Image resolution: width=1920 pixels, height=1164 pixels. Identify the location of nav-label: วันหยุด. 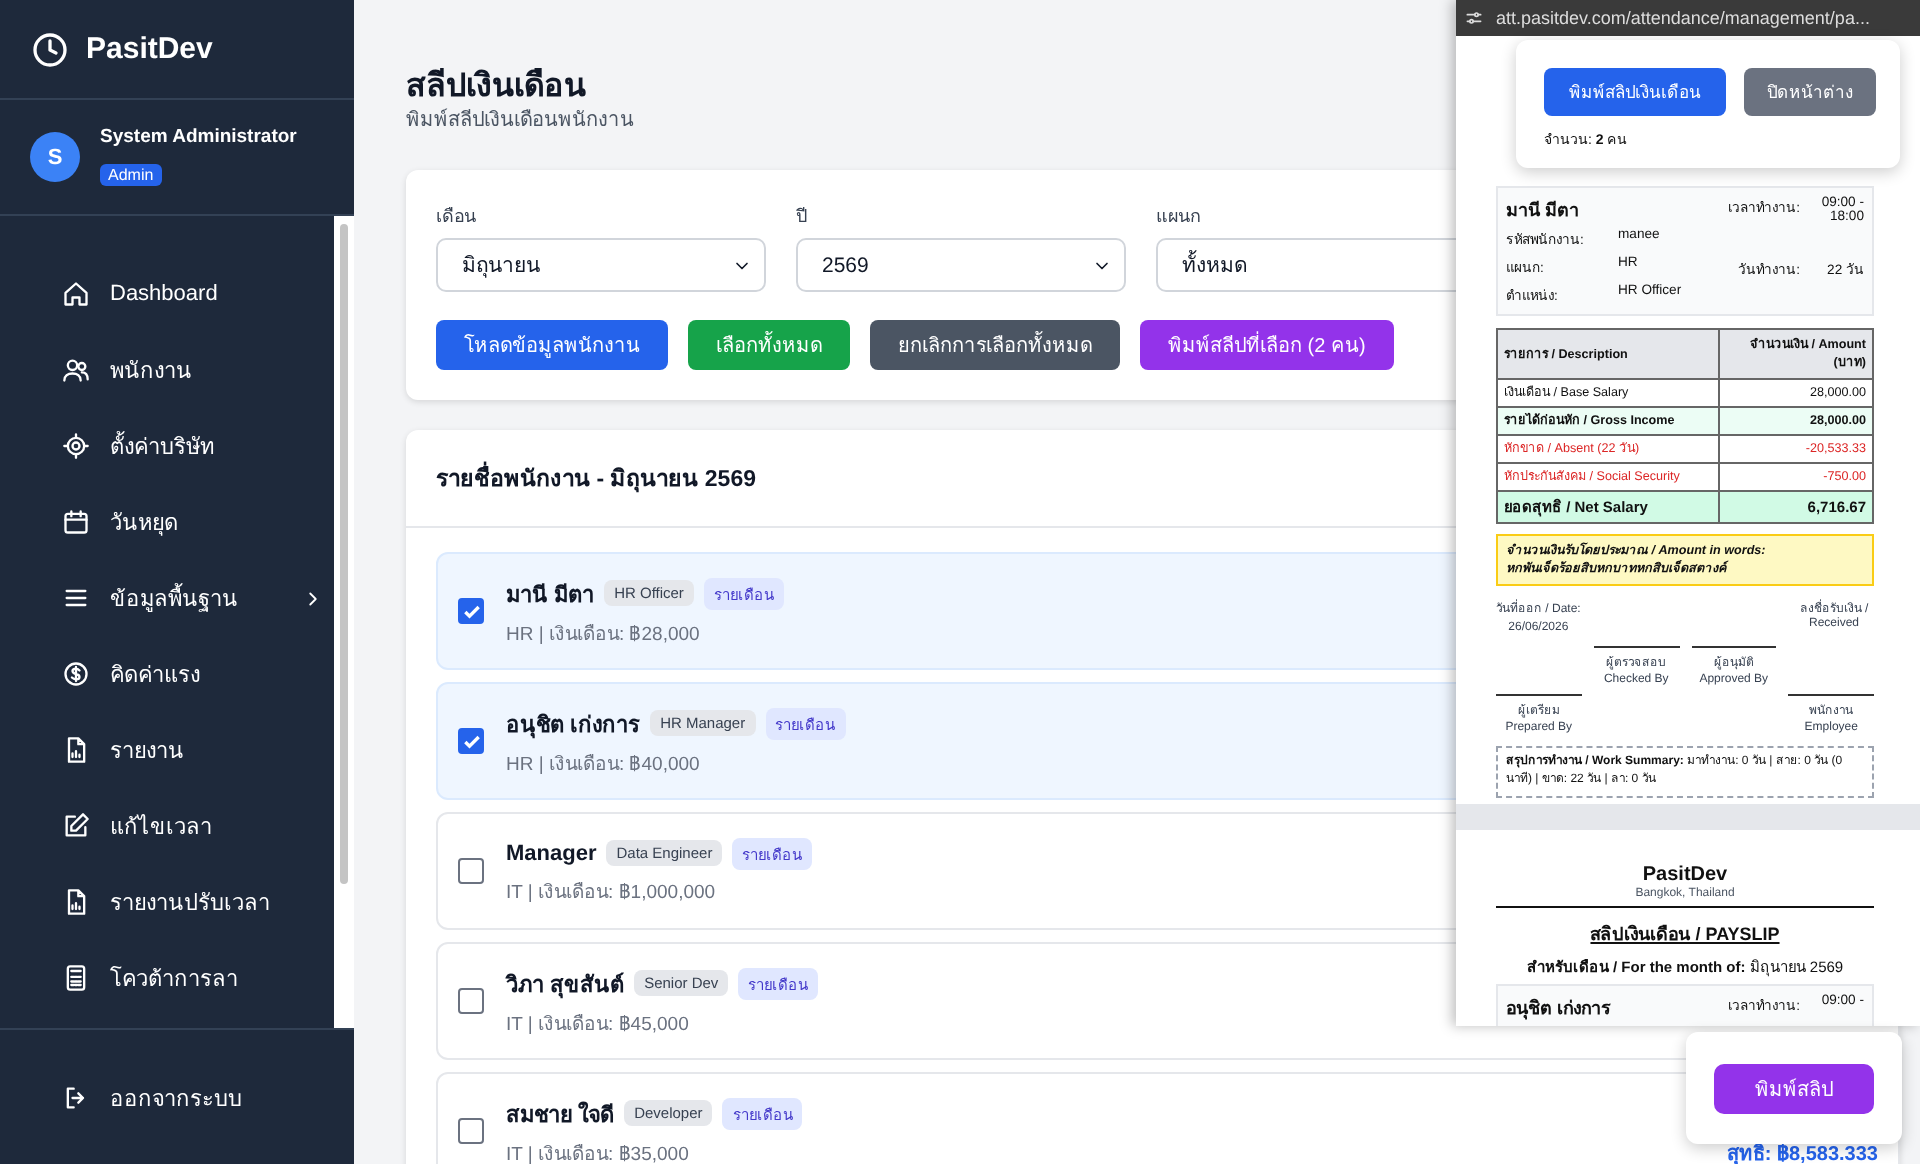
(144, 525).